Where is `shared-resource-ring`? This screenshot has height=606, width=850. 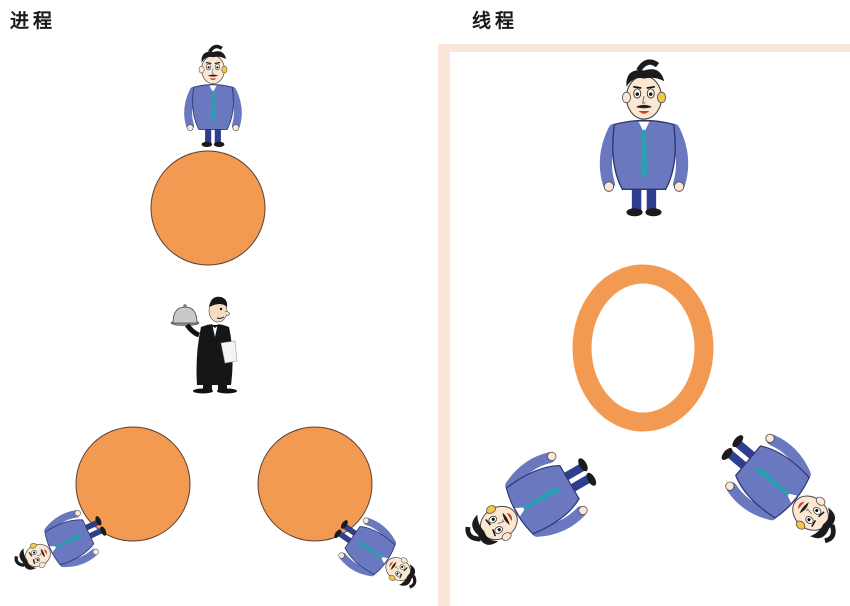
shared-resource-ring is located at coordinates (643, 348).